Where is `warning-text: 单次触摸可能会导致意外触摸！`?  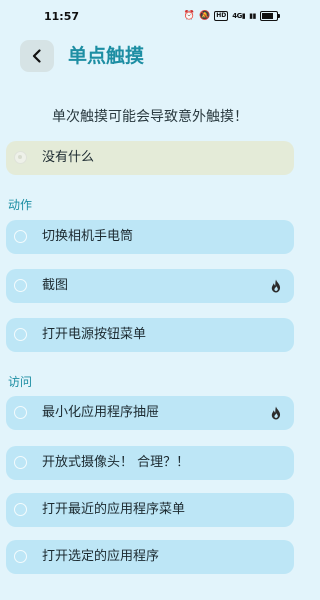 warning-text: 单次触摸可能会导致意外触摸！ is located at coordinates (150, 117).